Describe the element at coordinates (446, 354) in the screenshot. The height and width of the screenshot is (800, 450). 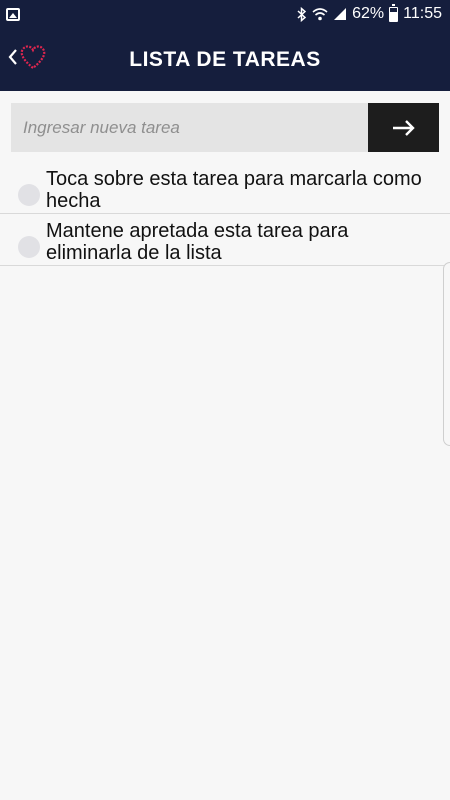
I see `edge-panel-handle` at that location.